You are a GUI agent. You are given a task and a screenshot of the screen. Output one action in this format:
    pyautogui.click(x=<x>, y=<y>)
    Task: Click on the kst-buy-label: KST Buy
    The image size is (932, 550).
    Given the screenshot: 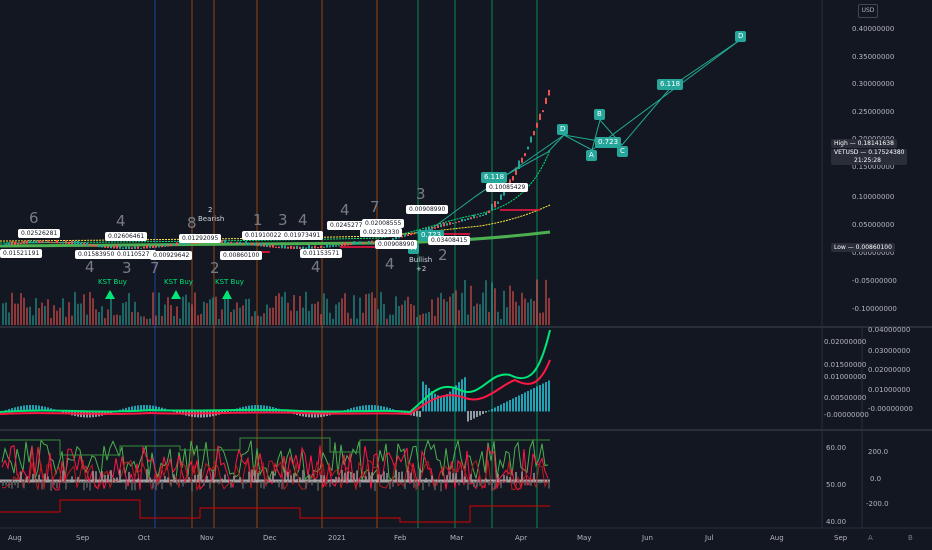 What is the action you would take?
    pyautogui.click(x=178, y=282)
    